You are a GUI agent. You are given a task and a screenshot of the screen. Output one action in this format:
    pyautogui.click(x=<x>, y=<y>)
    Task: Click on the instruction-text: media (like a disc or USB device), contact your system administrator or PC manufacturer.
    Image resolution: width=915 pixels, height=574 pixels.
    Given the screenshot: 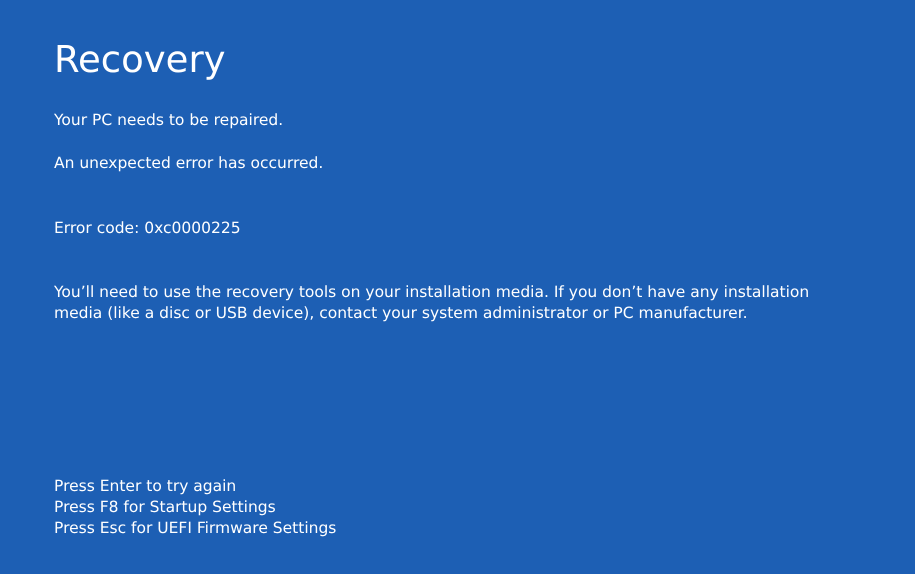 What is the action you would take?
    pyautogui.click(x=401, y=313)
    